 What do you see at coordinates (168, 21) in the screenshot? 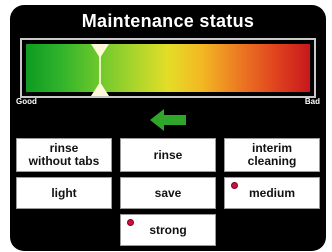
I see `page-title: Maintenance status` at bounding box center [168, 21].